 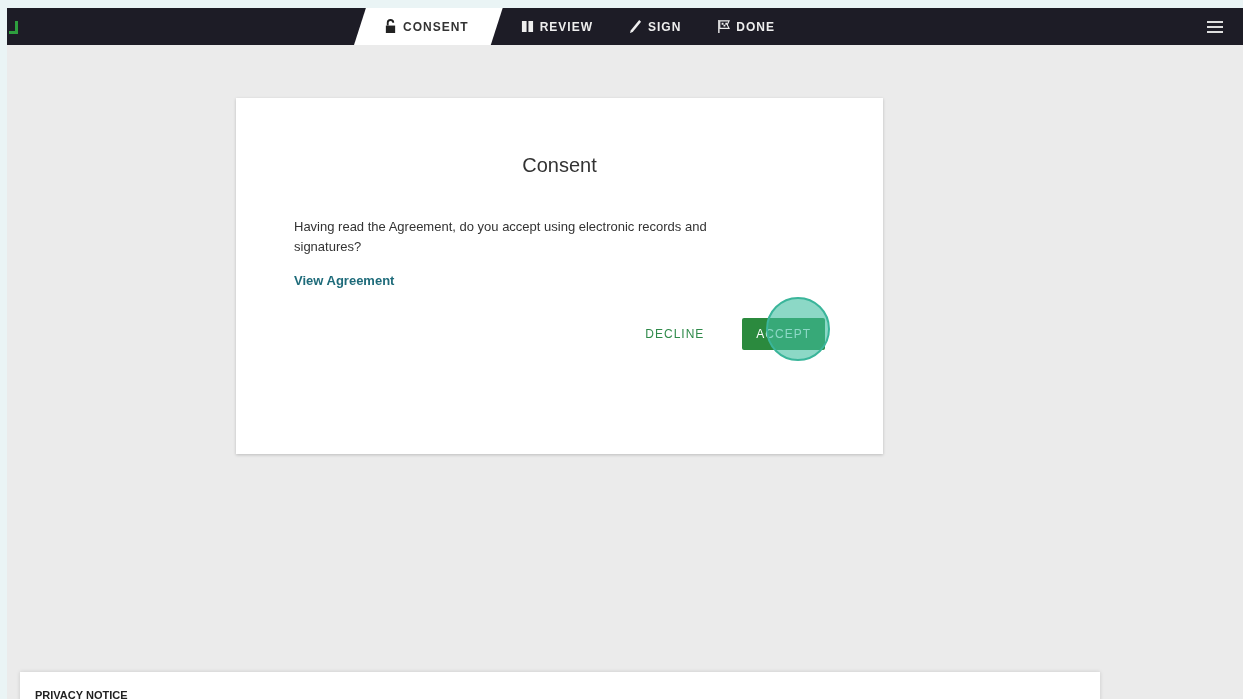 I want to click on step-tab: SIGN, so click(x=655, y=26).